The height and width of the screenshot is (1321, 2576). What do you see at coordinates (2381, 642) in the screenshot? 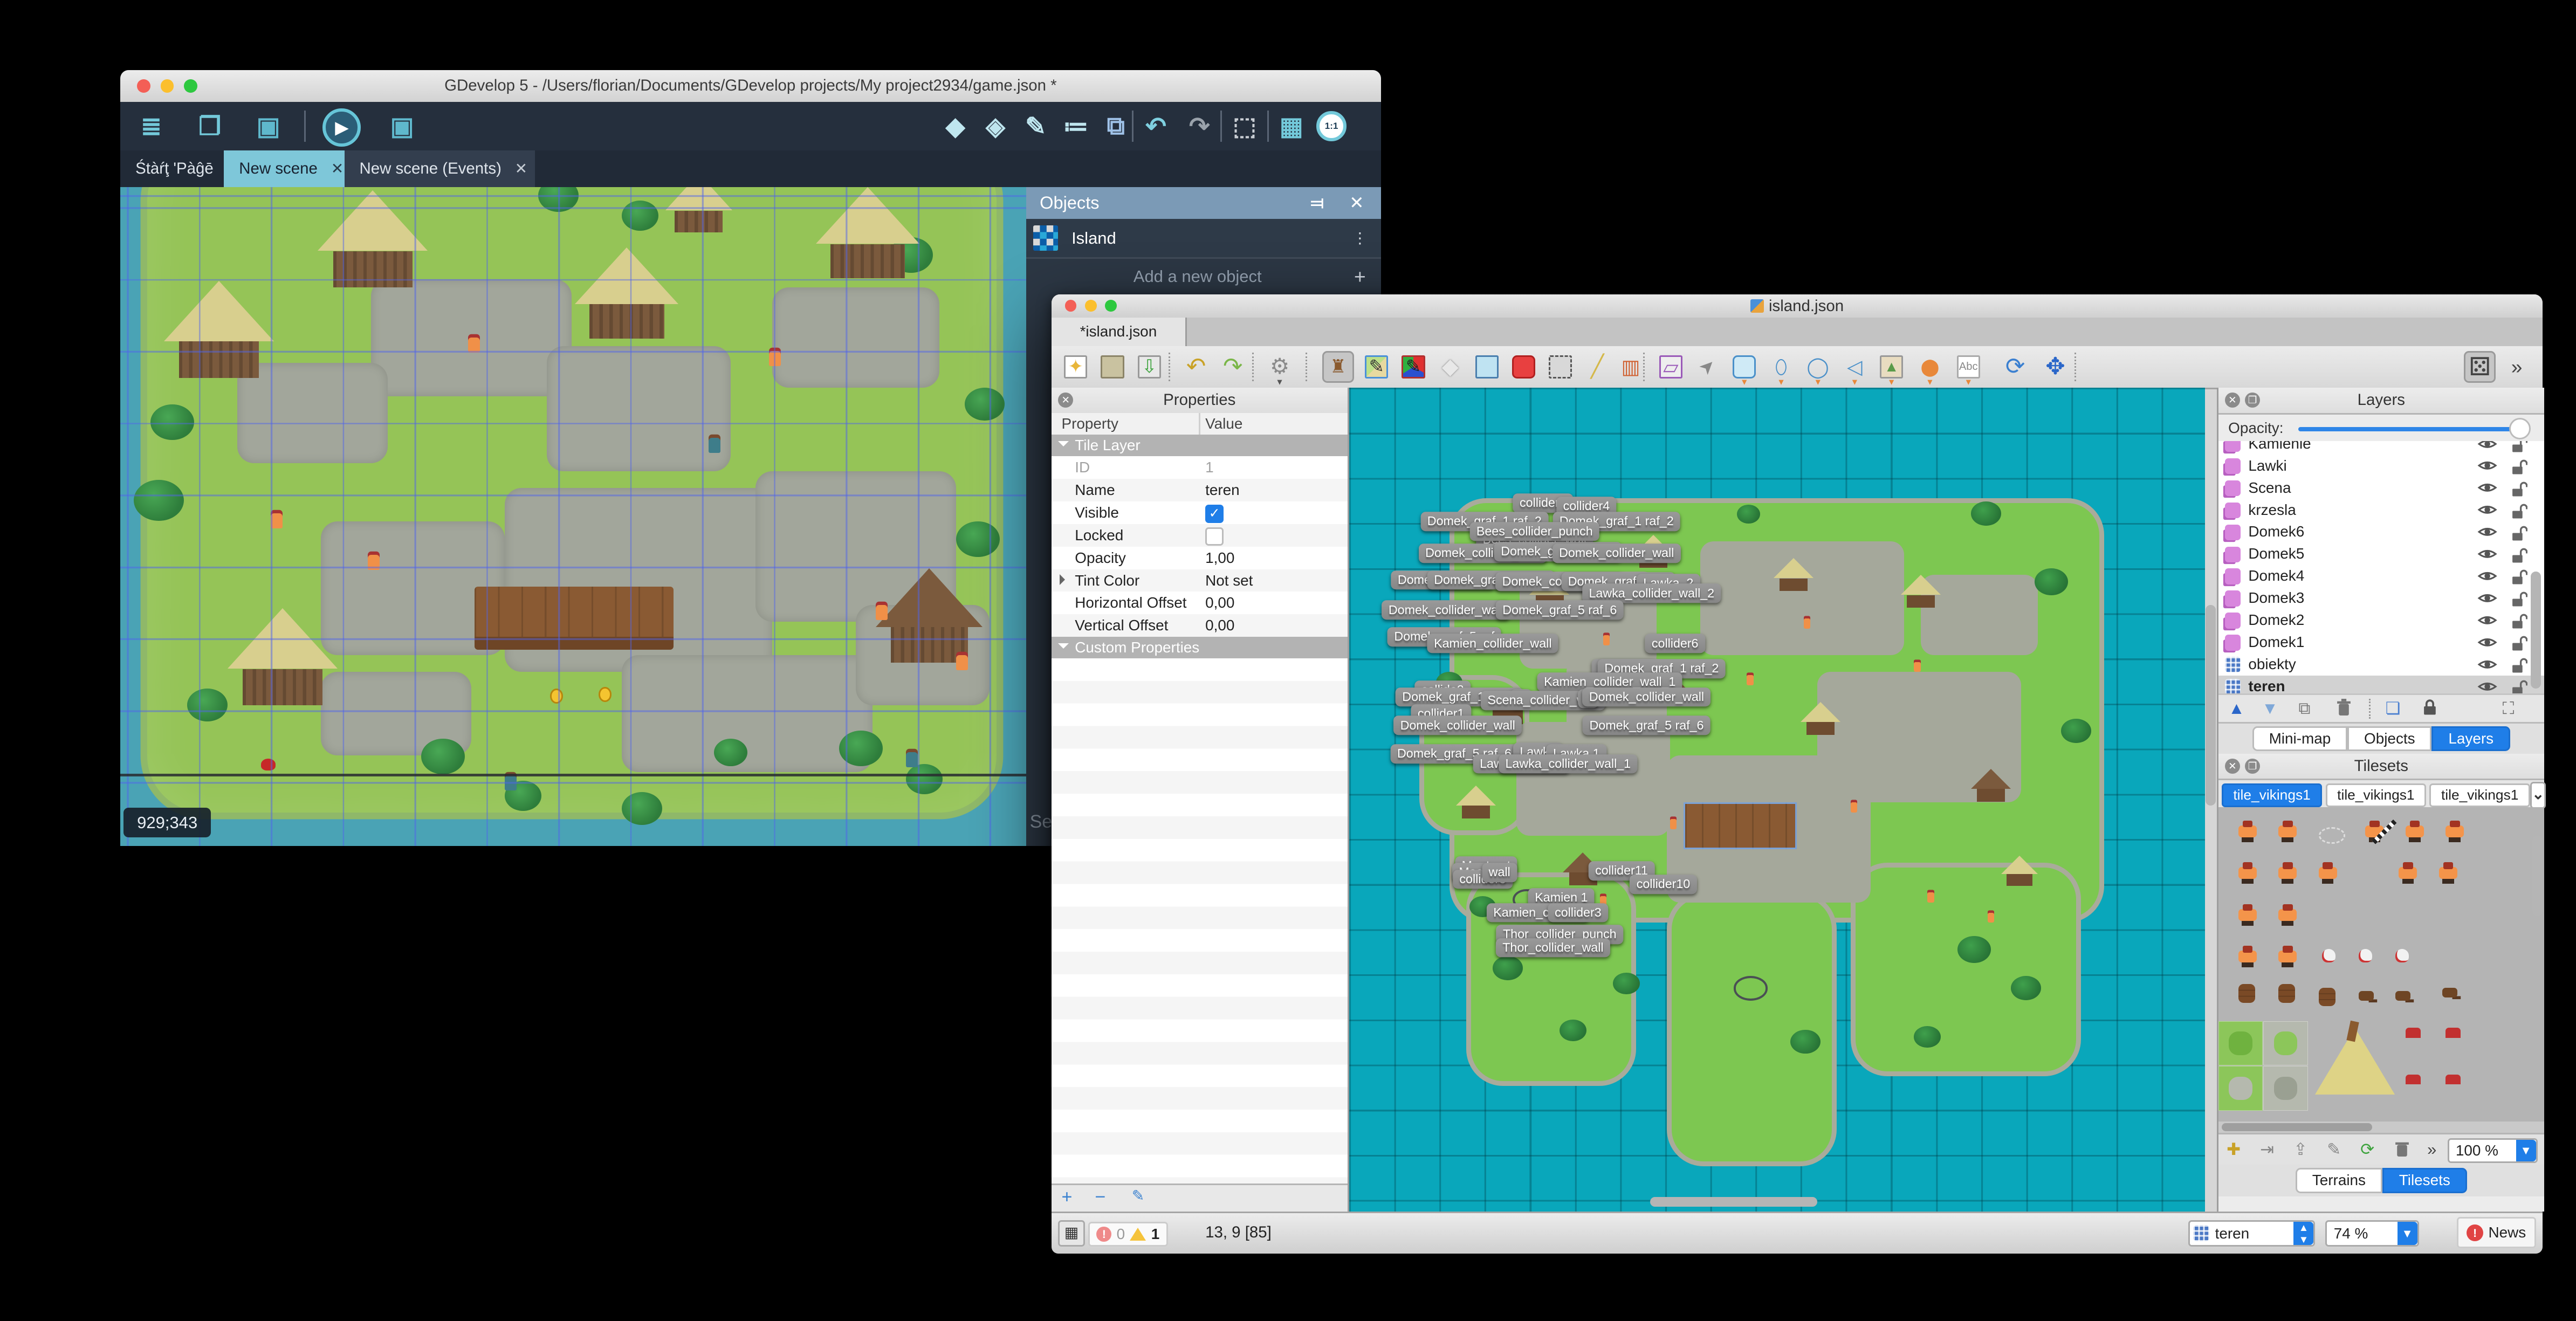
I see `layer-row-domek1: Domek1` at bounding box center [2381, 642].